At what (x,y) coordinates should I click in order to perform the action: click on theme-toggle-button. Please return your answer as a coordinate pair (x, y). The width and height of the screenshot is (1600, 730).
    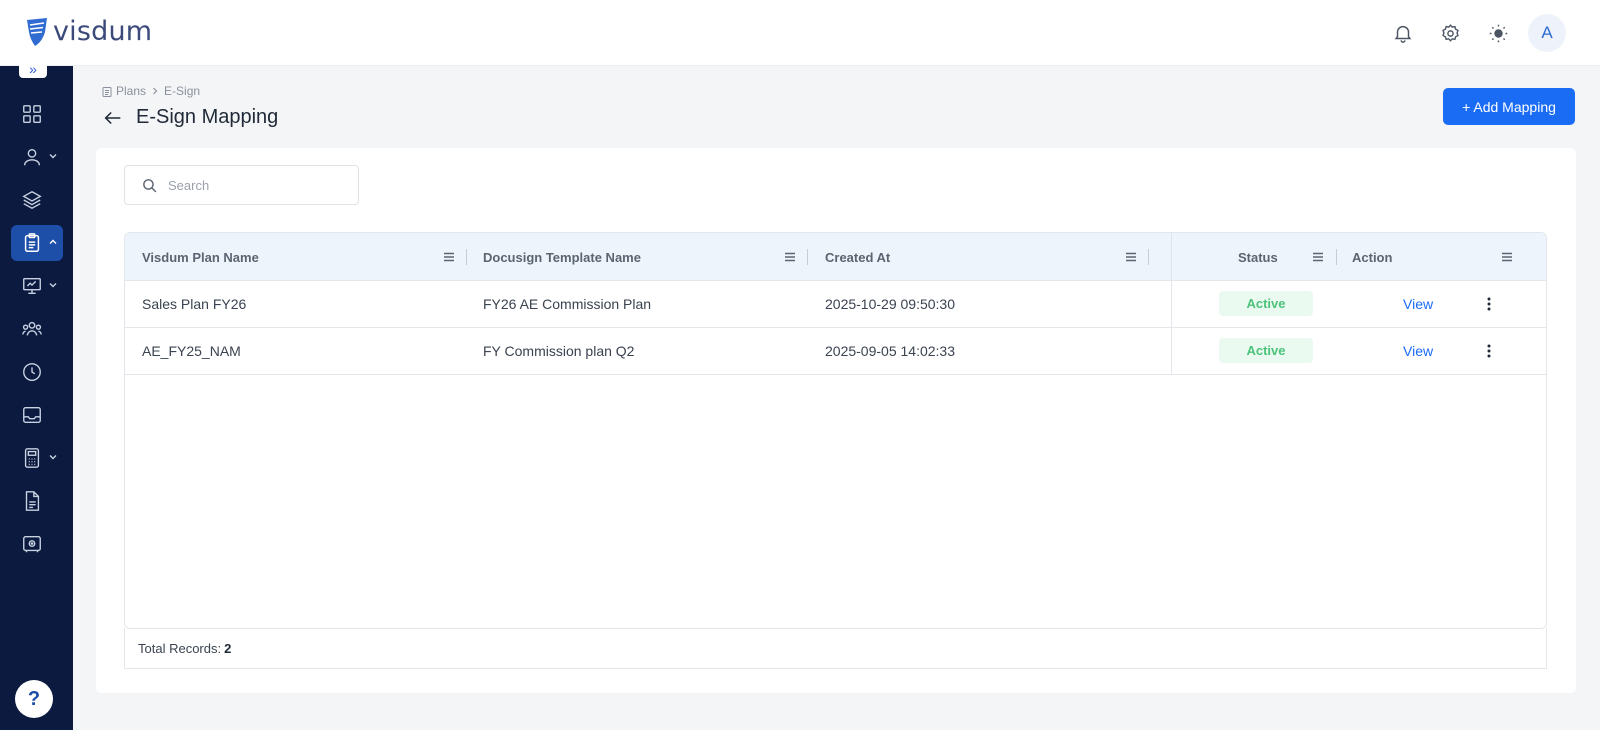
    Looking at the image, I should click on (1498, 33).